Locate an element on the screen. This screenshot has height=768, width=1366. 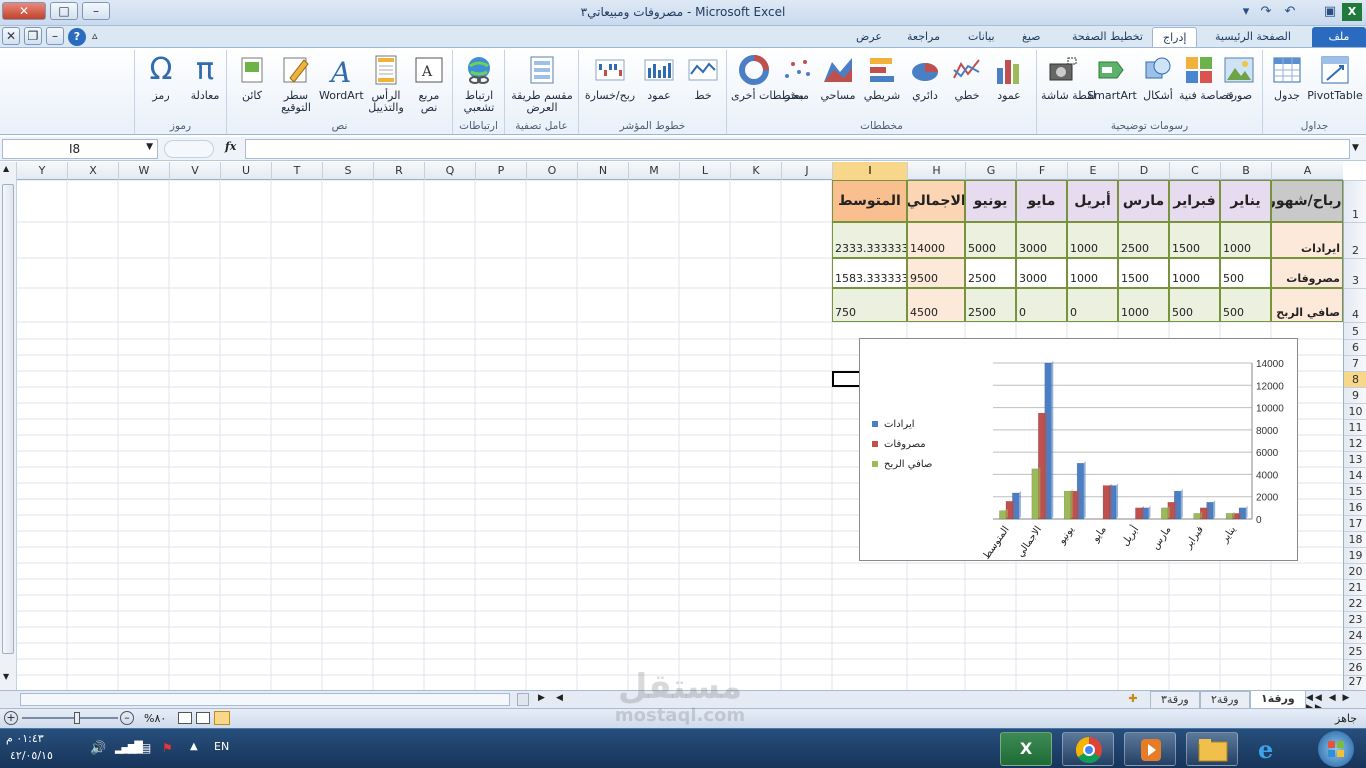
symbol-button: Ω رمز is located at coordinates (161, 77).